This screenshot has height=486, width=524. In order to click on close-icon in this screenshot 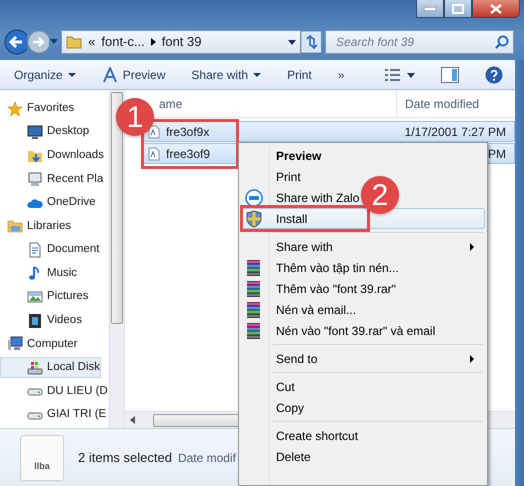, I will do `click(496, 9)`.